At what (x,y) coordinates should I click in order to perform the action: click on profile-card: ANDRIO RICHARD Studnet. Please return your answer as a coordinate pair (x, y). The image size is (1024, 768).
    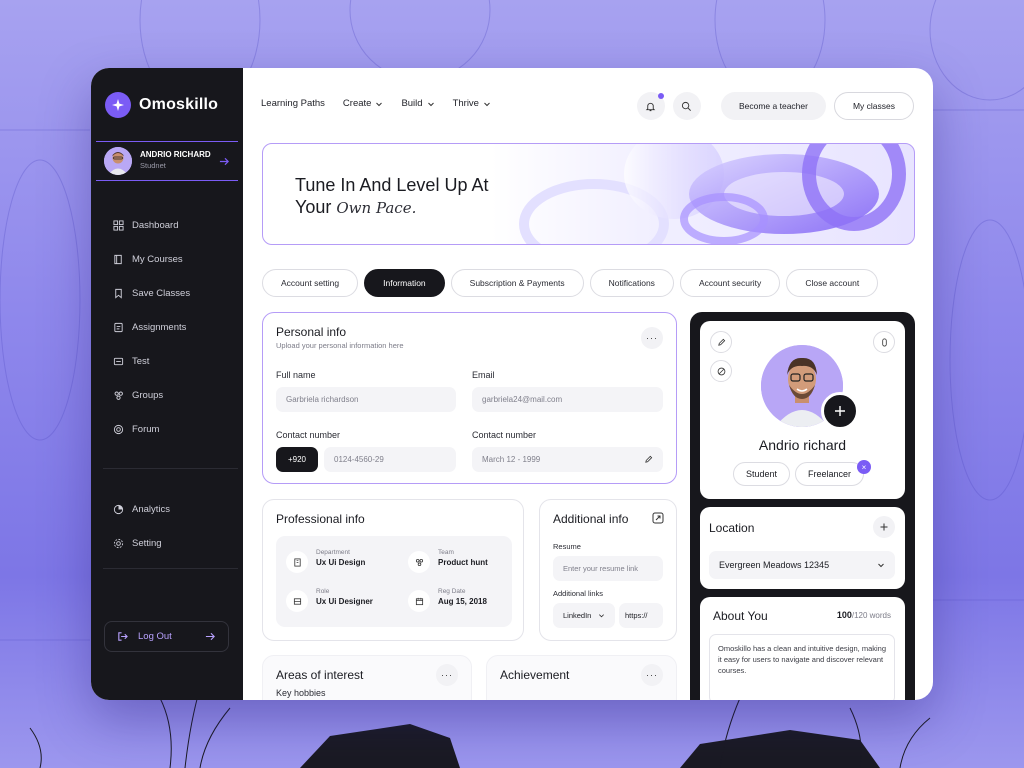
    Looking at the image, I should click on (167, 161).